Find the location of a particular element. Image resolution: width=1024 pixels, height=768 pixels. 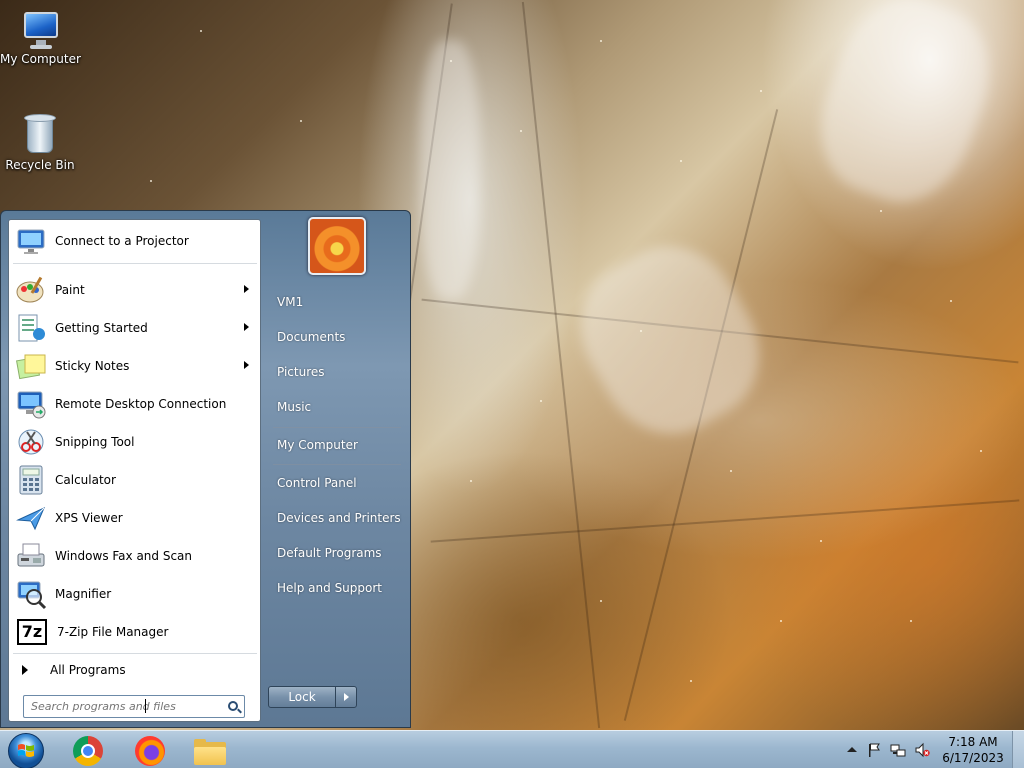

fax-scan-icon is located at coordinates (31, 556).